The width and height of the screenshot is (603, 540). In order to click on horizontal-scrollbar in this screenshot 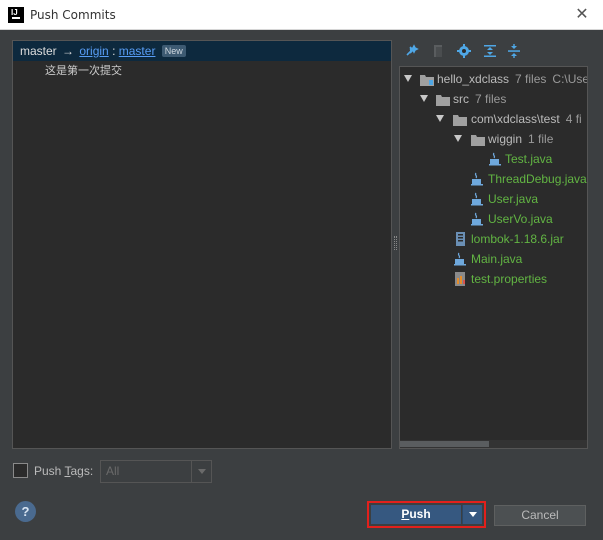, I will do `click(493, 444)`.